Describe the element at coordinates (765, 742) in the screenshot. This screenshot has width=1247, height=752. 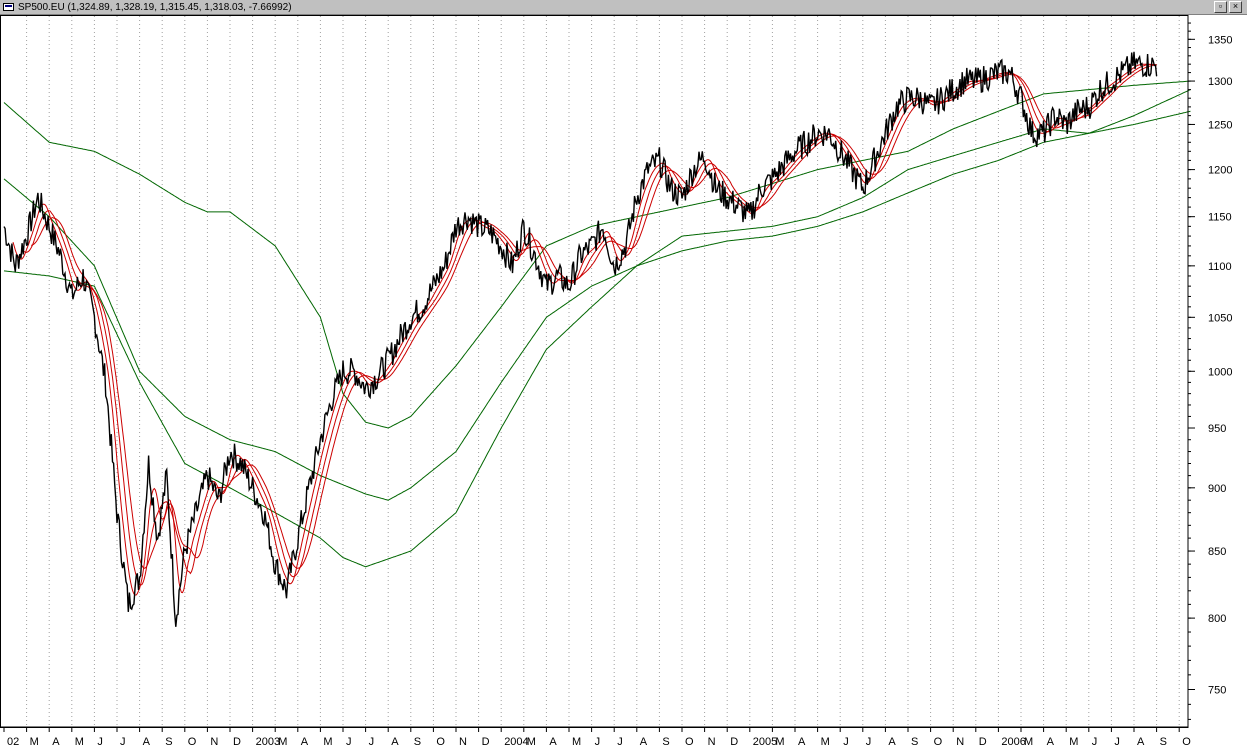
I see `x-tick-label: 2005` at that location.